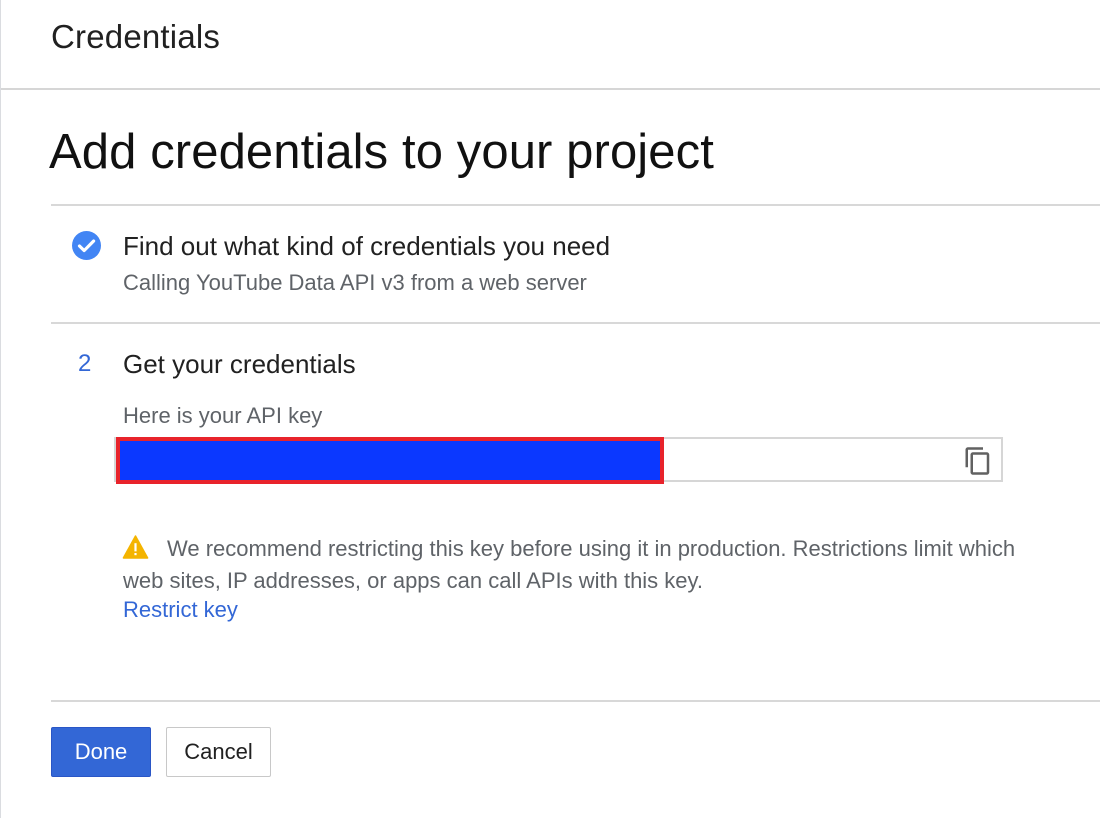 The image size is (1100, 818). What do you see at coordinates (575, 323) in the screenshot?
I see `divider-middle` at bounding box center [575, 323].